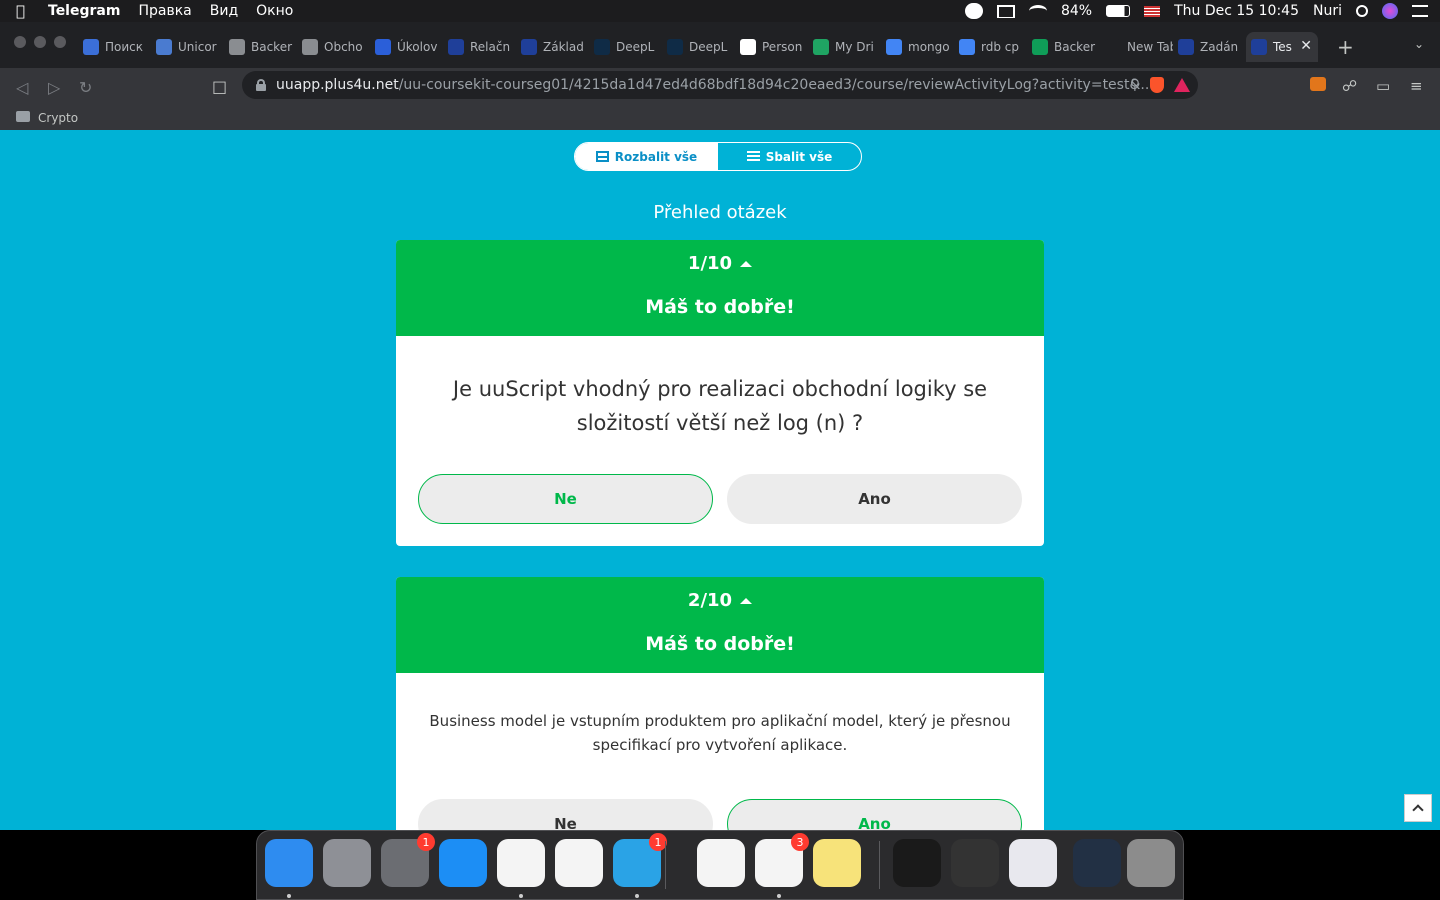 The width and height of the screenshot is (1440, 900). Describe the element at coordinates (720, 288) in the screenshot. I see `question-header: 1/10 Máš to dobře!` at that location.